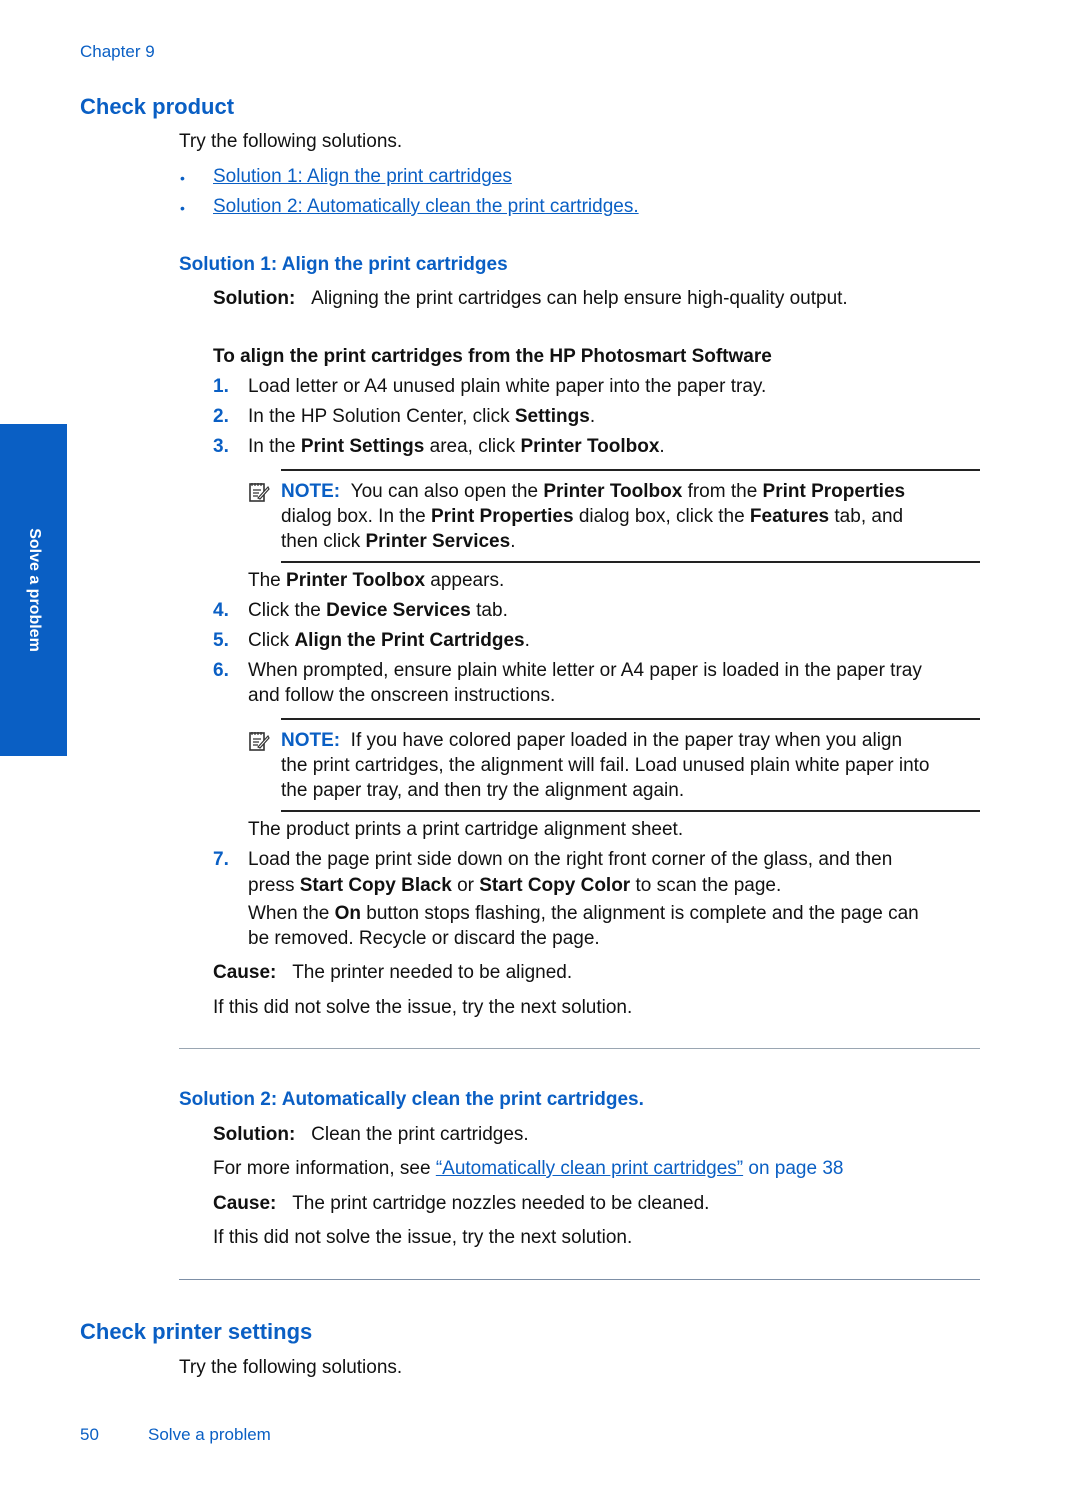 The height and width of the screenshot is (1495, 1080). Describe the element at coordinates (362, 177) in the screenshot. I see `link-solution-1: Solution 1: Align the print cartridges` at that location.